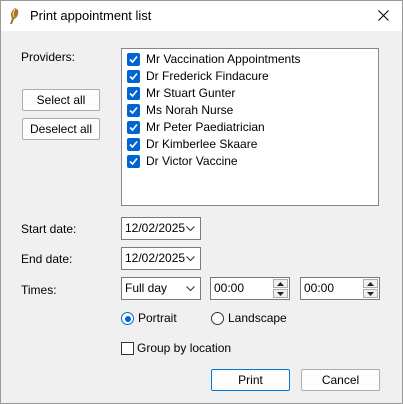  Describe the element at coordinates (250, 380) in the screenshot. I see `print-button: Print` at that location.